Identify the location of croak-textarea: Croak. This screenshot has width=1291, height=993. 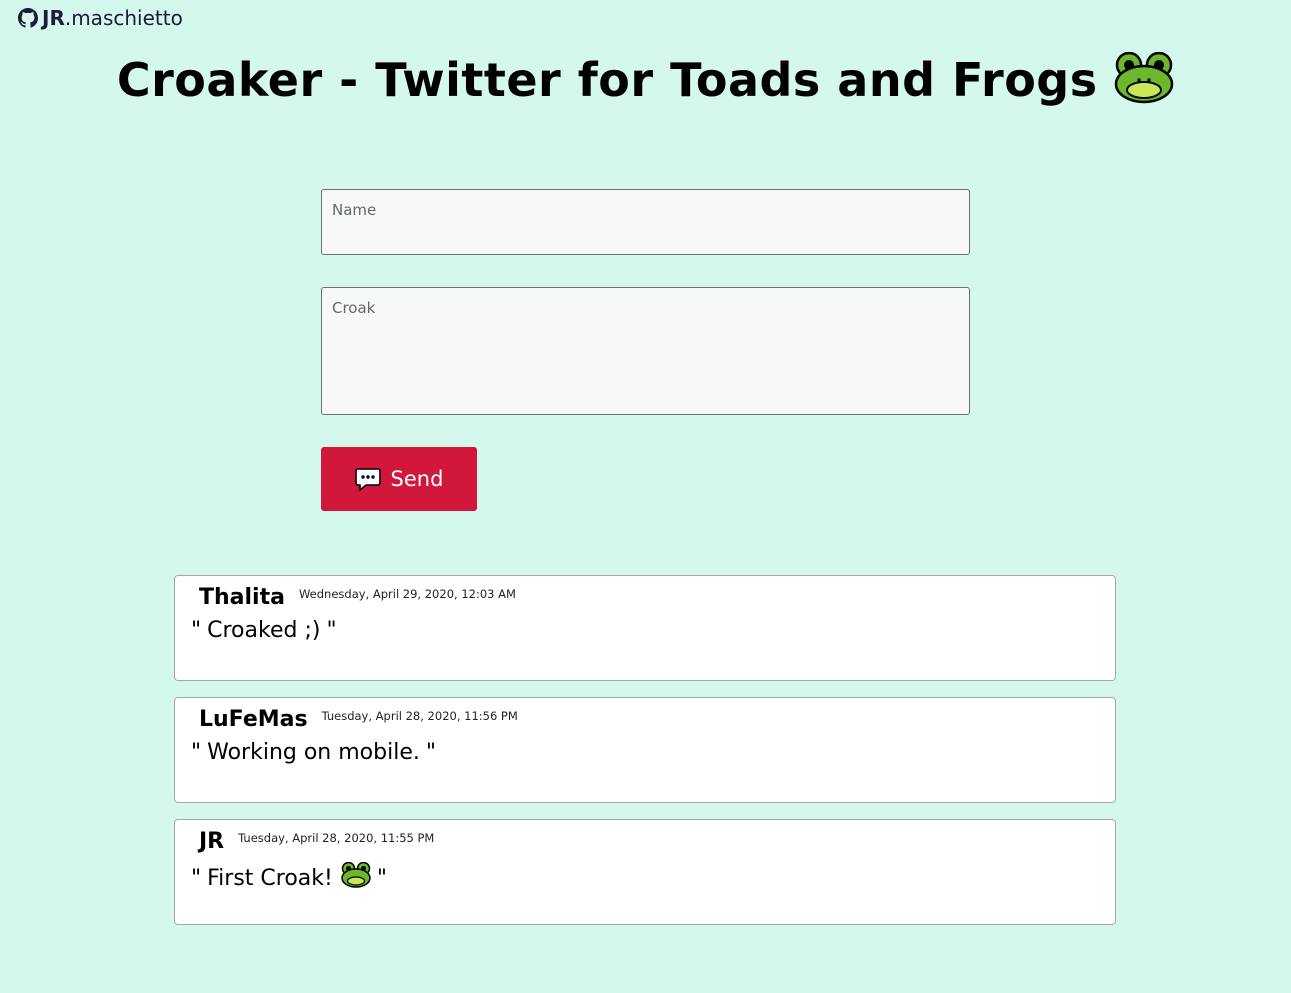
(645, 351).